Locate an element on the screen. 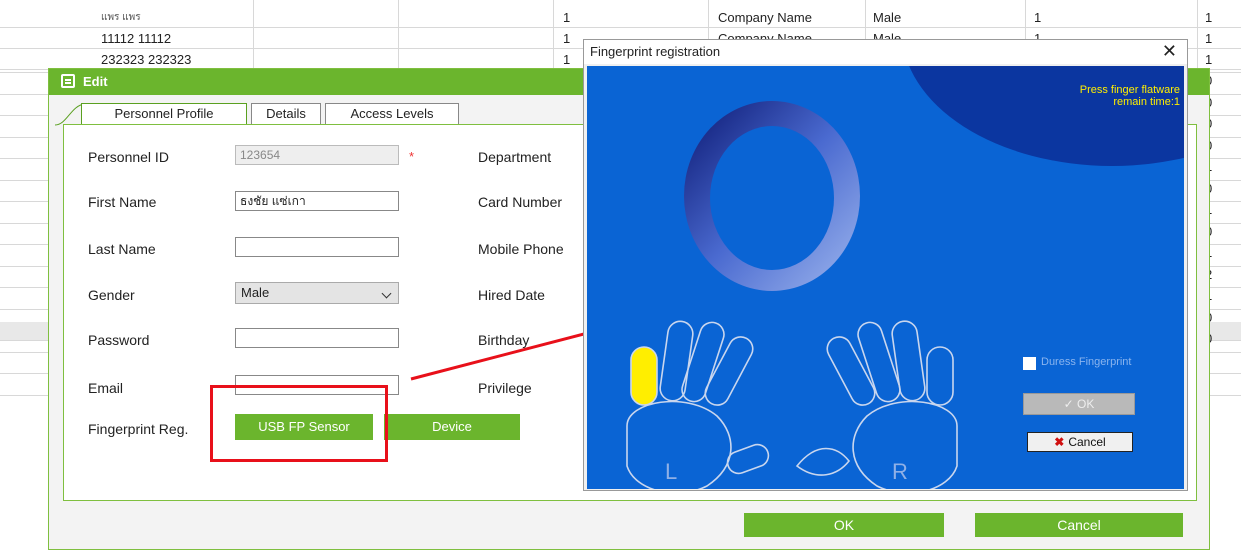 Image resolution: width=1241 pixels, height=550 pixels. fingerprint-cancel-button: ✖ Cancel is located at coordinates (1080, 442).